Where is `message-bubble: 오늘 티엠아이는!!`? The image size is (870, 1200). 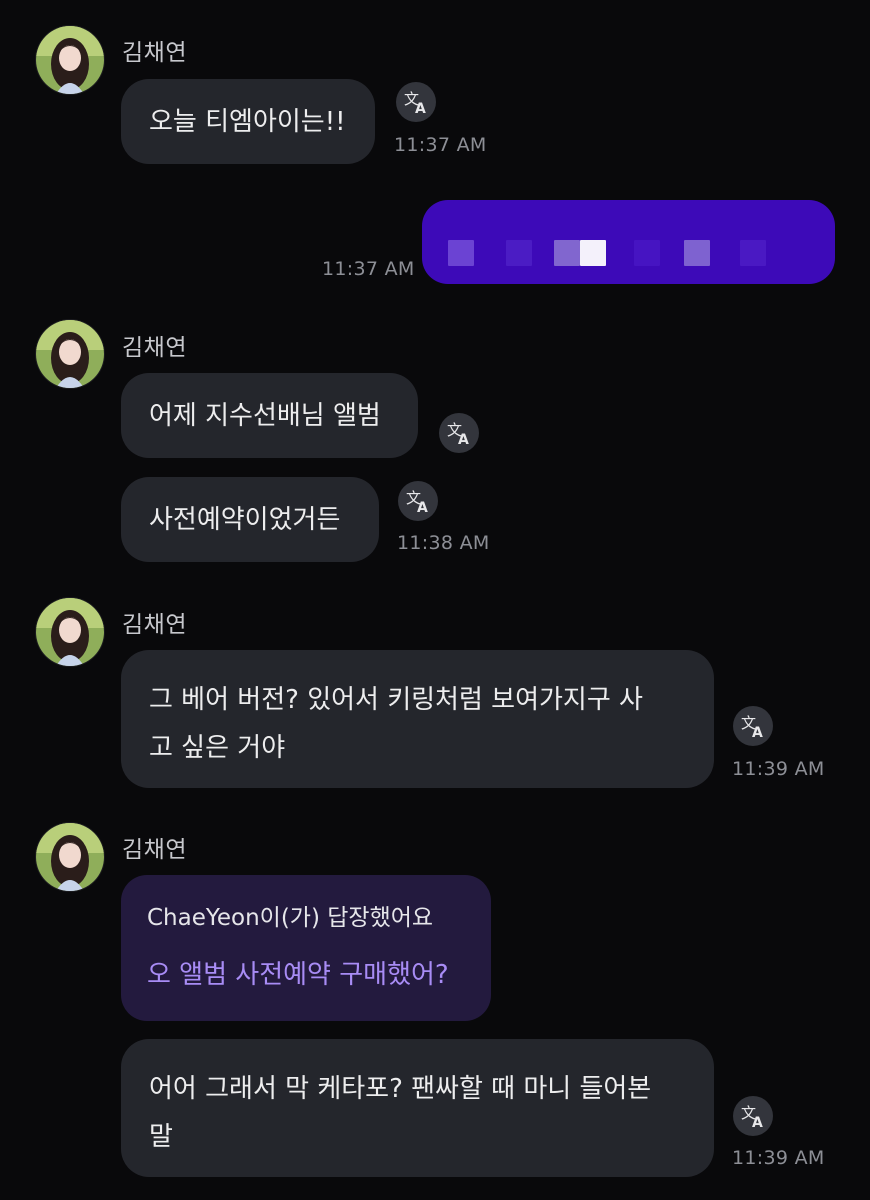 message-bubble: 오늘 티엠아이는!! is located at coordinates (248, 121).